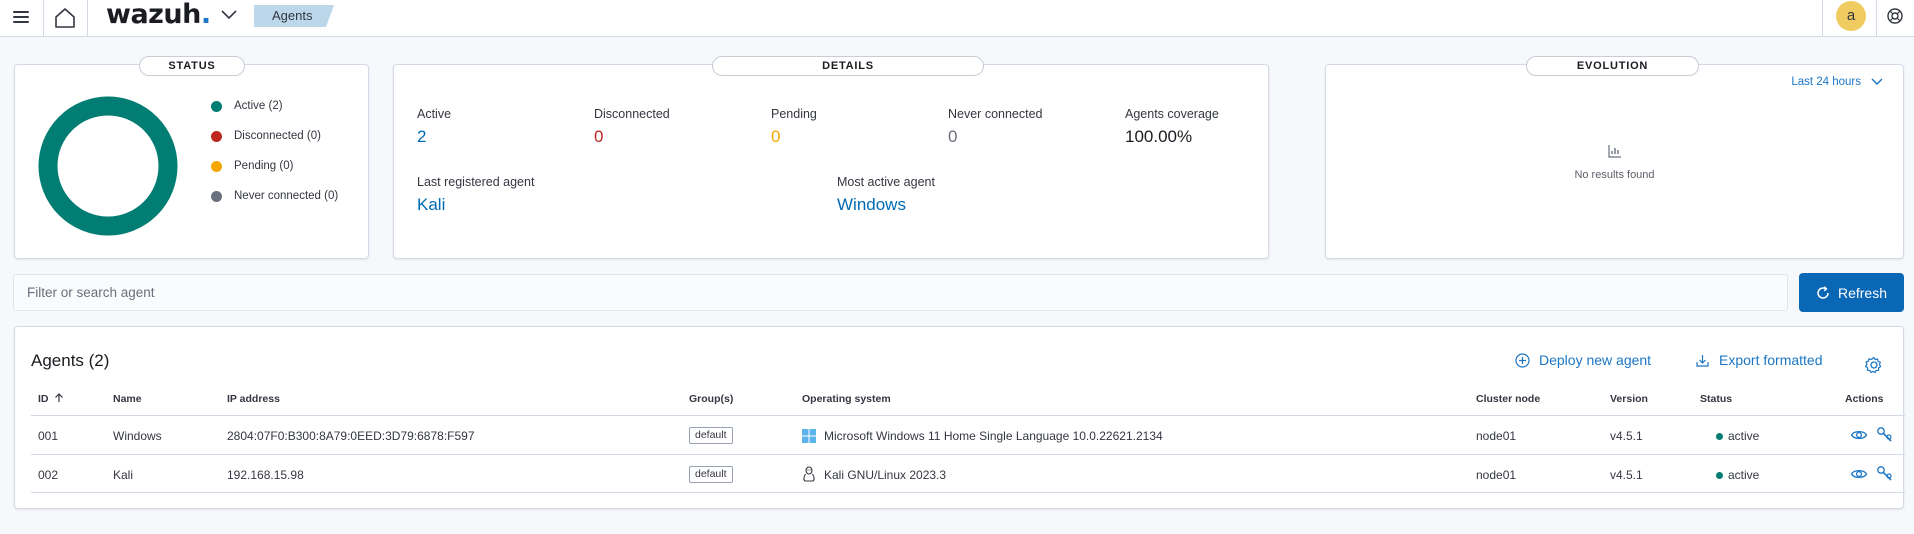 This screenshot has width=1914, height=534. Describe the element at coordinates (848, 66) in the screenshot. I see `panel-title: DETAILS` at that location.